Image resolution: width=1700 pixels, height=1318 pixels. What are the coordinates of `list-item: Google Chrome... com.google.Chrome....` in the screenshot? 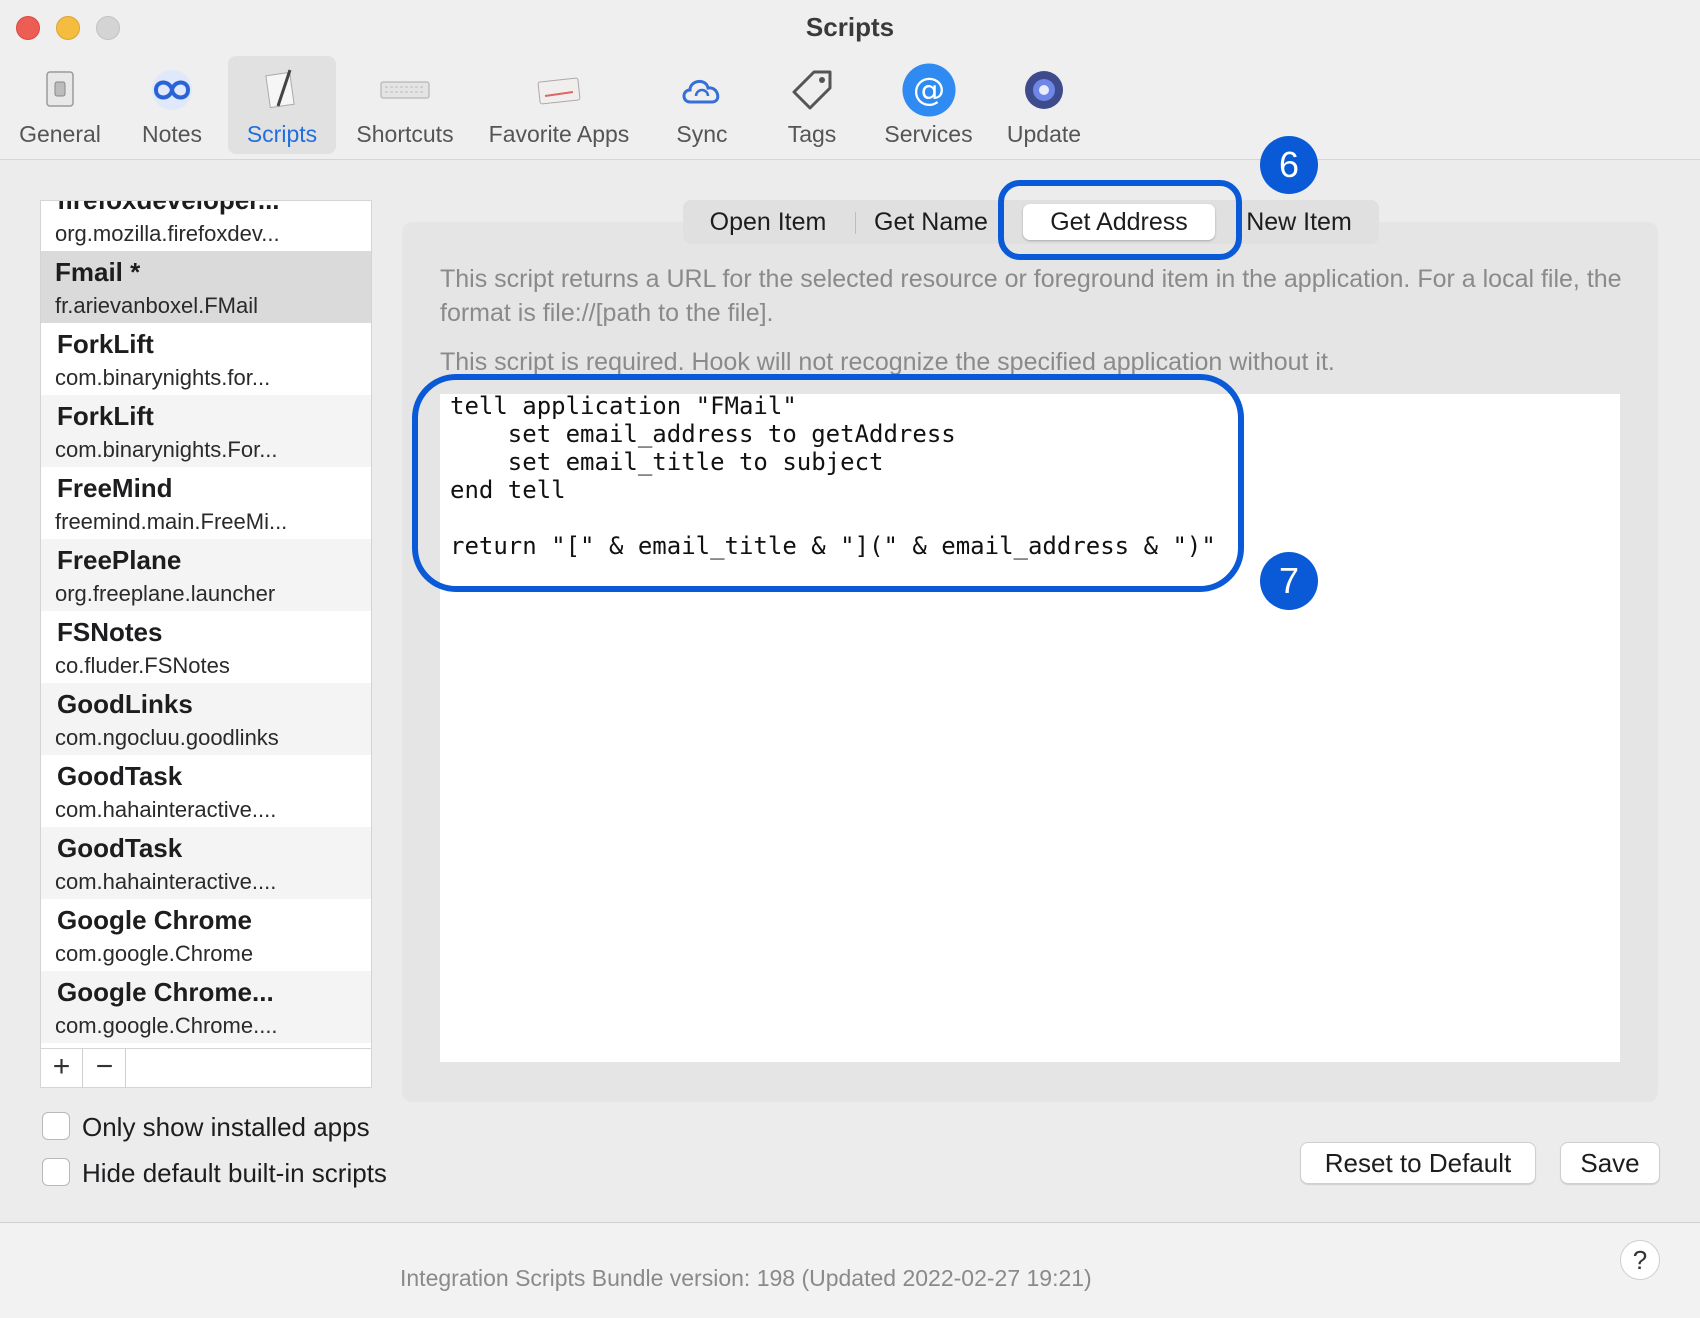 It's located at (206, 1007).